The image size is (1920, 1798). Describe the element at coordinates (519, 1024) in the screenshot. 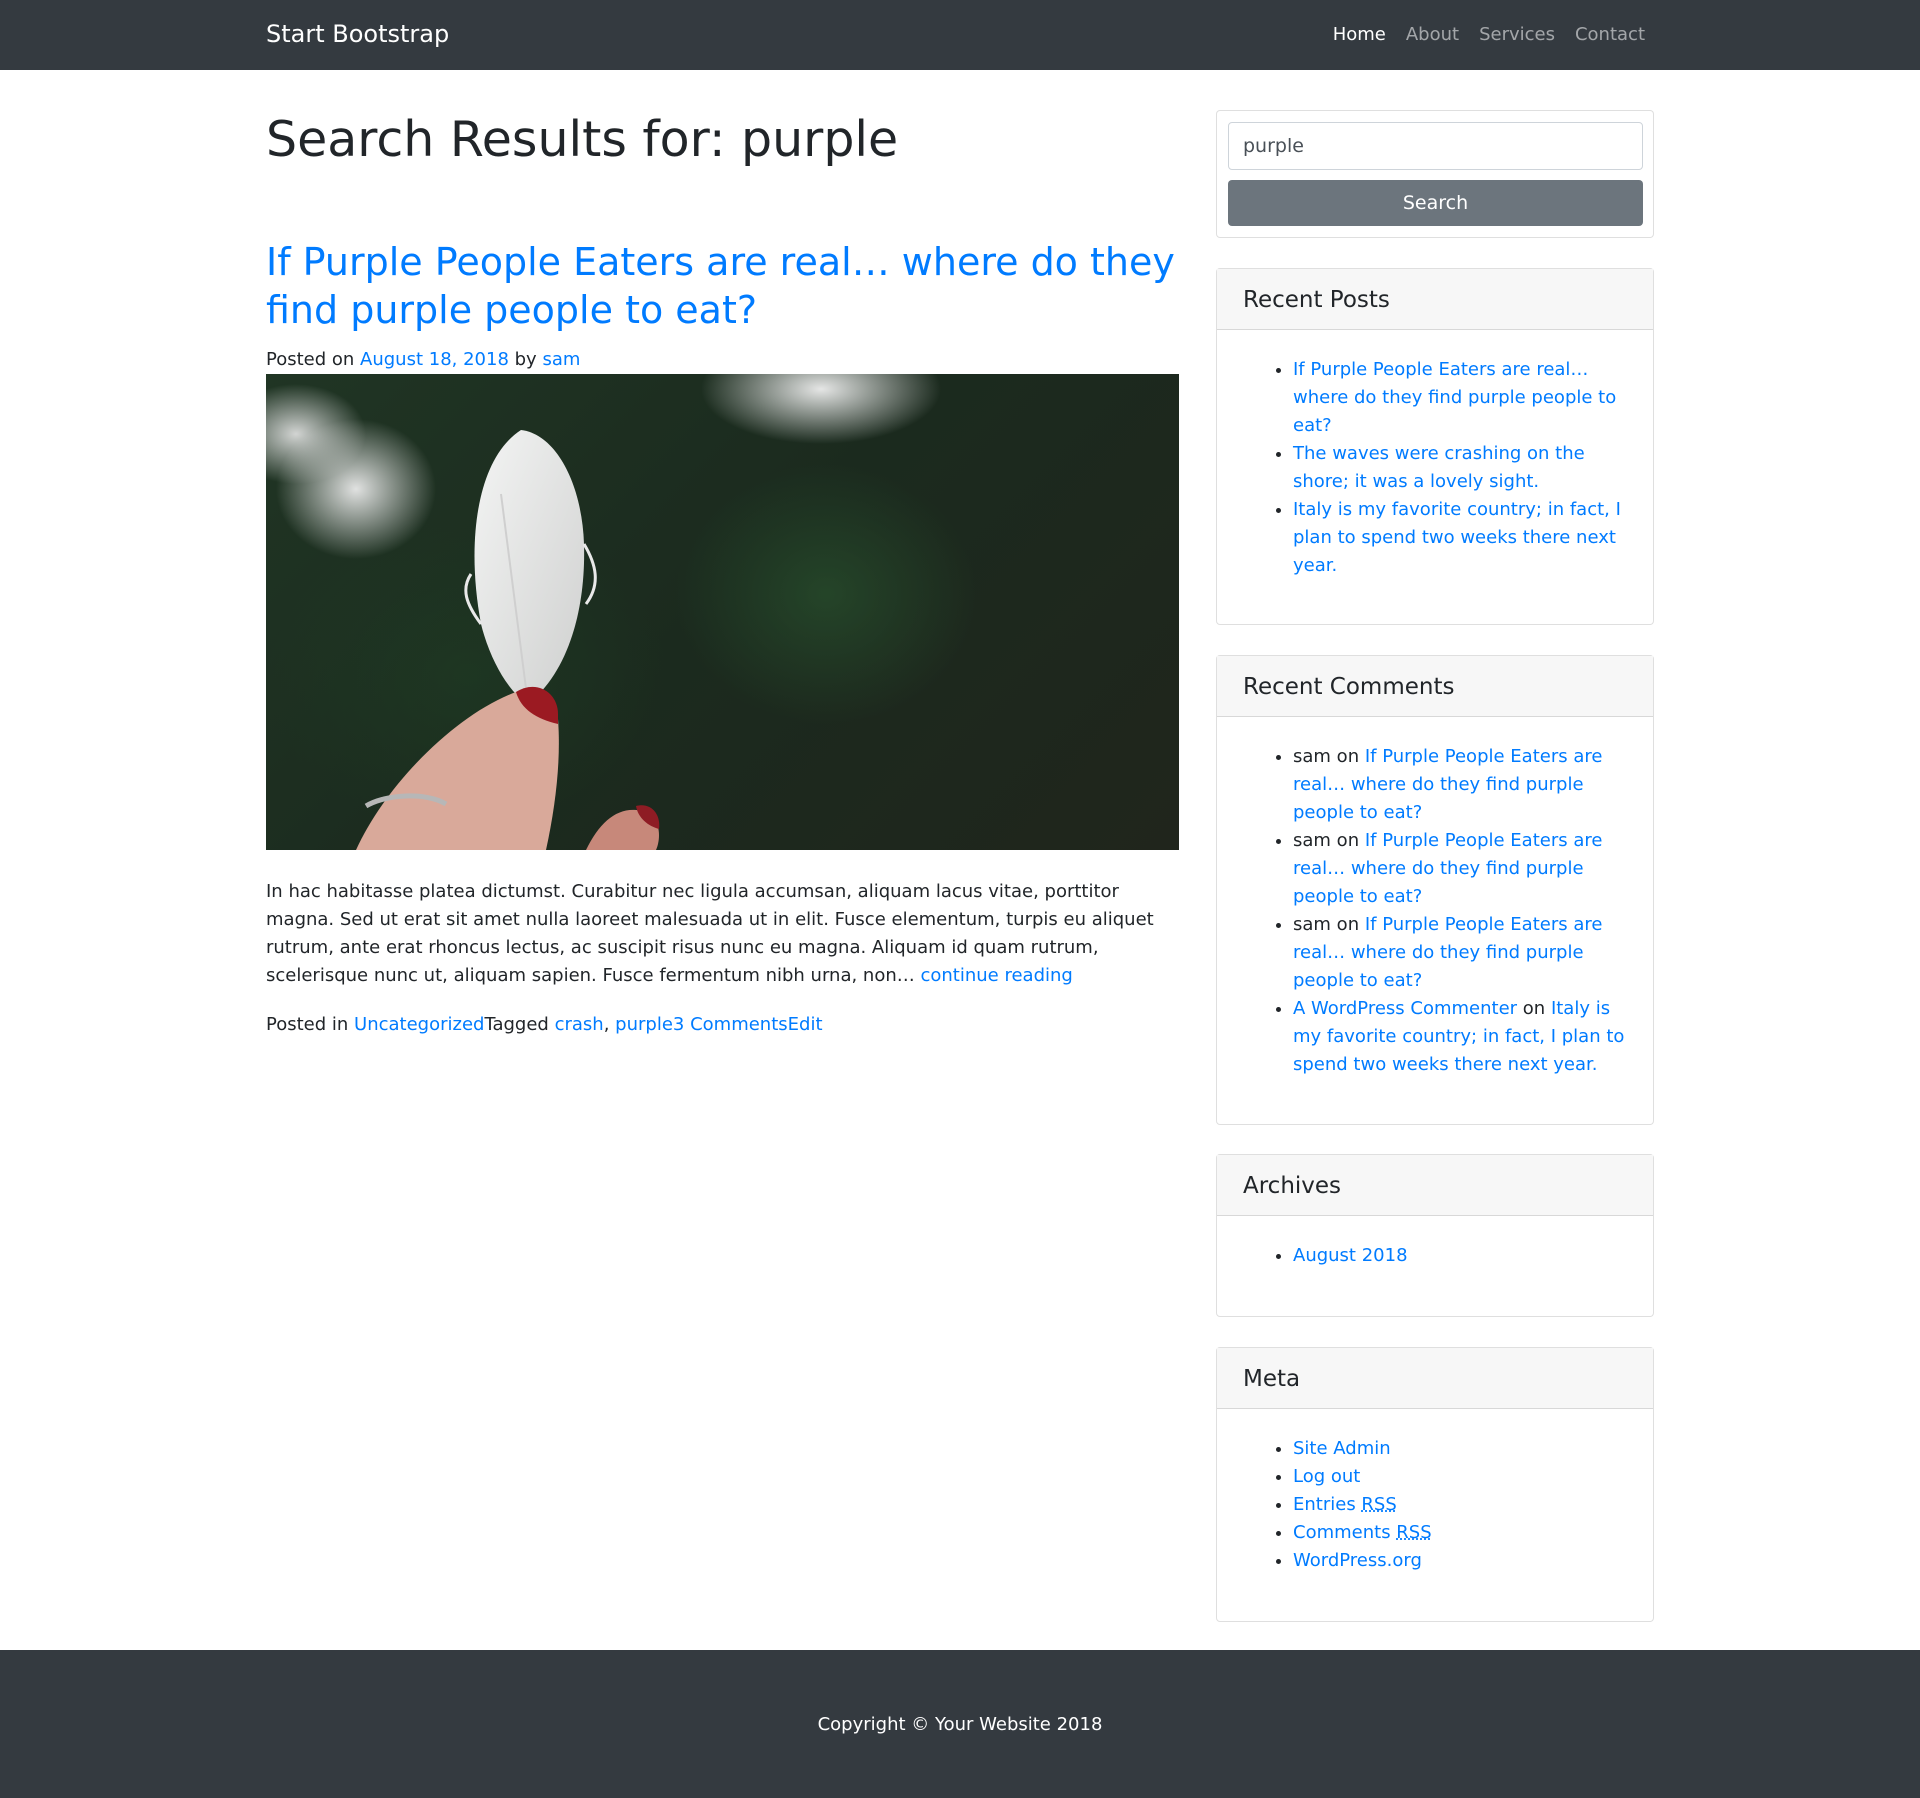

I see `tagged-label: Tagged` at that location.